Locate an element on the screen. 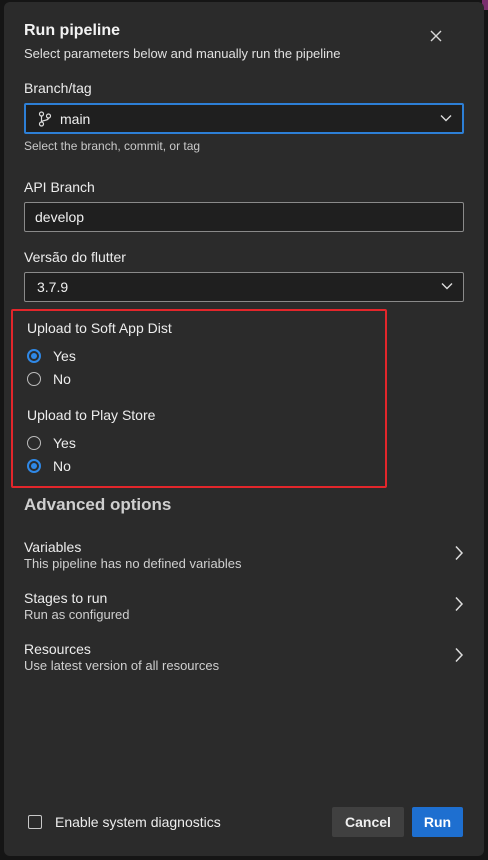  soft-app-dist-no-option: No is located at coordinates (49, 379).